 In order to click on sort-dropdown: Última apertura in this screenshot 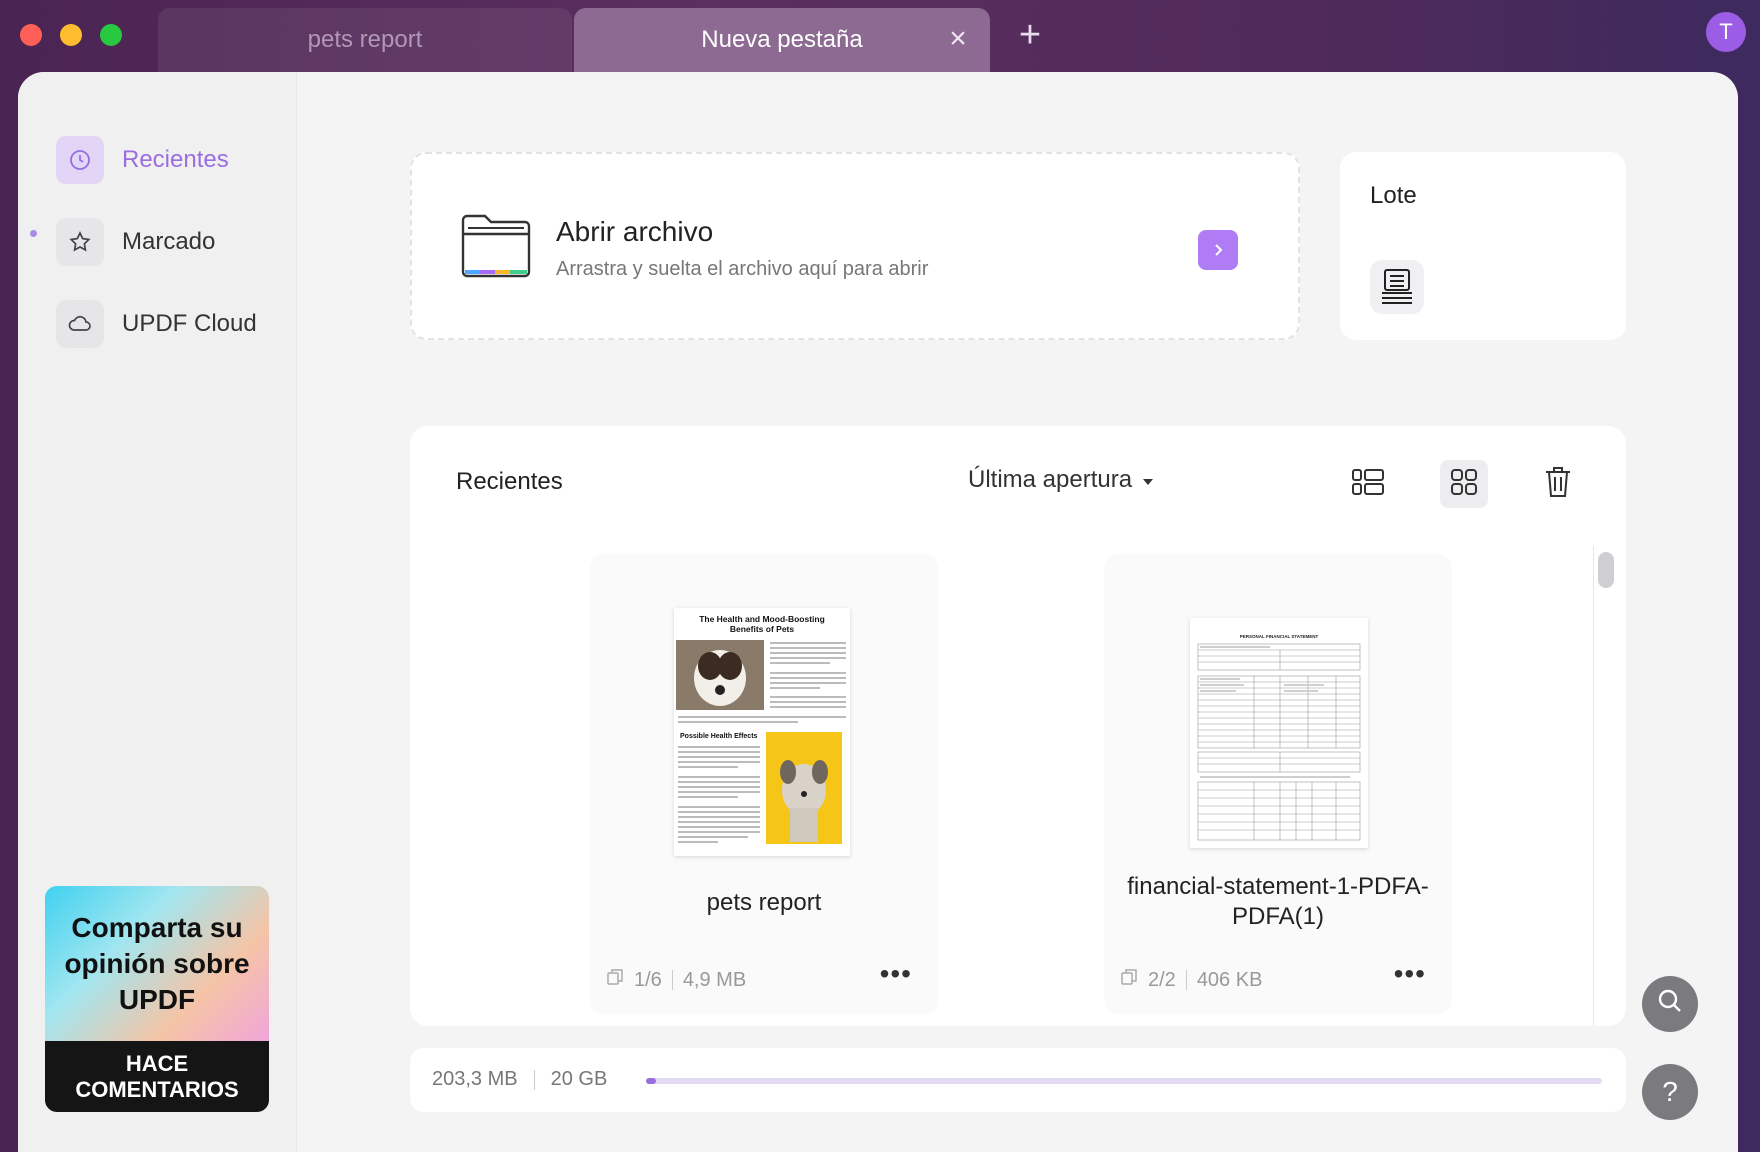, I will do `click(1061, 480)`.